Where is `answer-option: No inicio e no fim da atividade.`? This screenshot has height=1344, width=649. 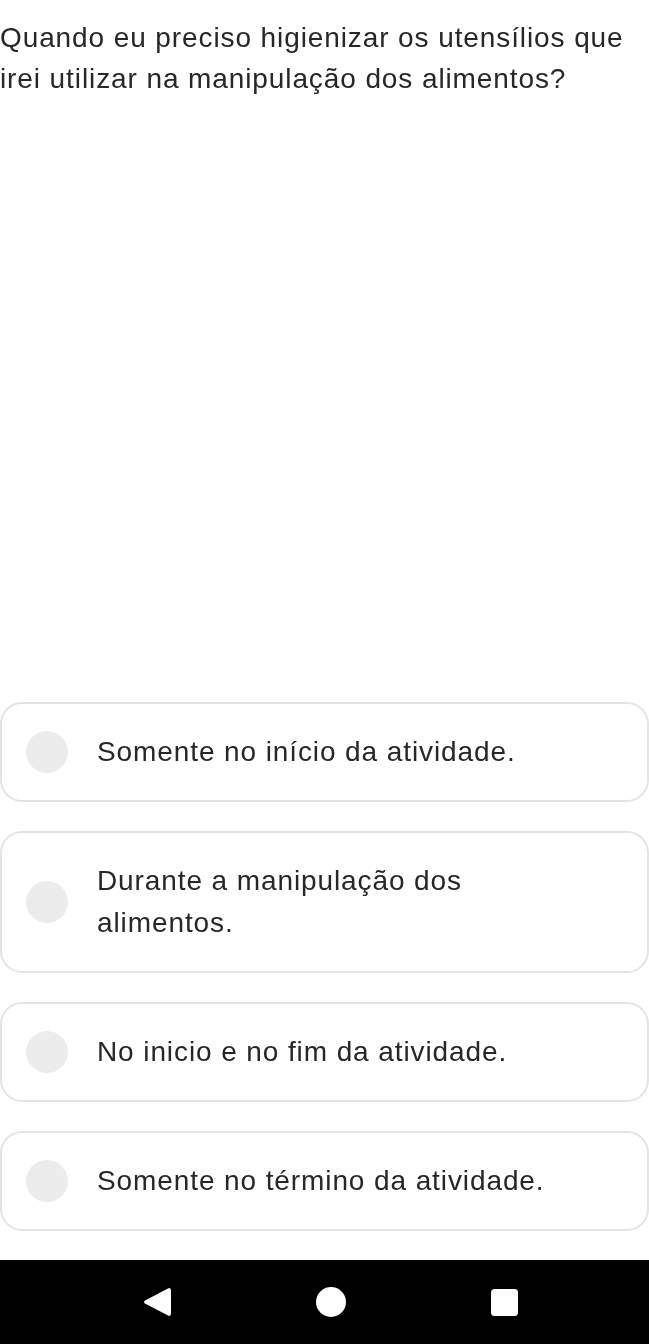
answer-option: No inicio e no fim da atividade. is located at coordinates (324, 1052).